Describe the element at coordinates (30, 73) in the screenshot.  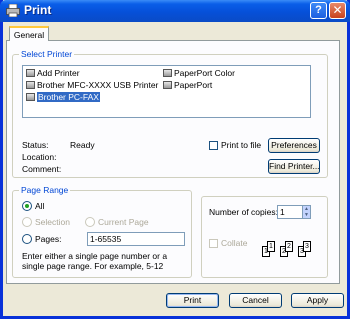
I see `add-printer-icon` at that location.